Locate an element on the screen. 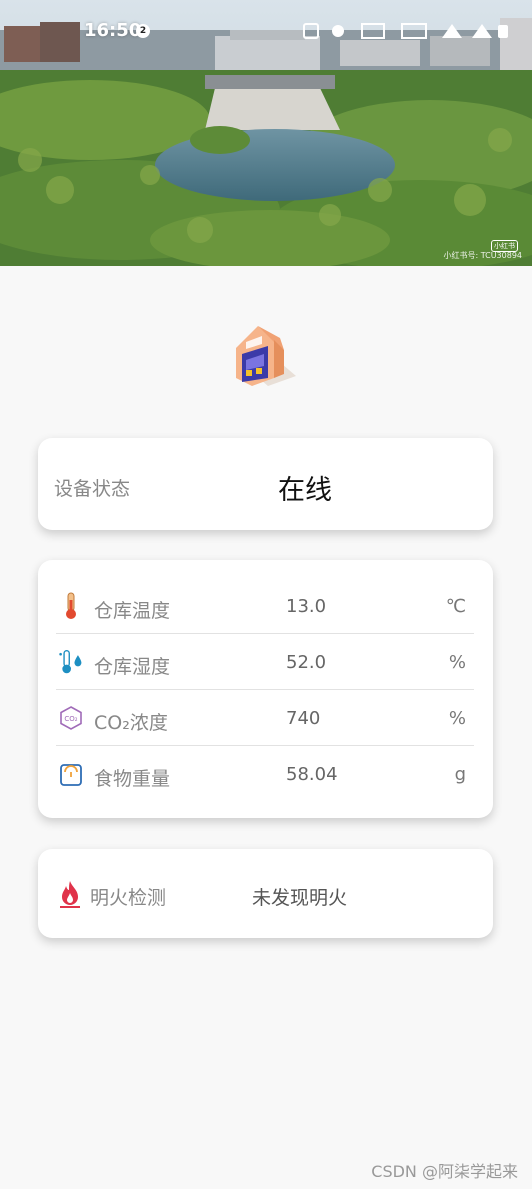 The height and width of the screenshot is (1189, 532). sensor-unit: ℃ is located at coordinates (455, 606).